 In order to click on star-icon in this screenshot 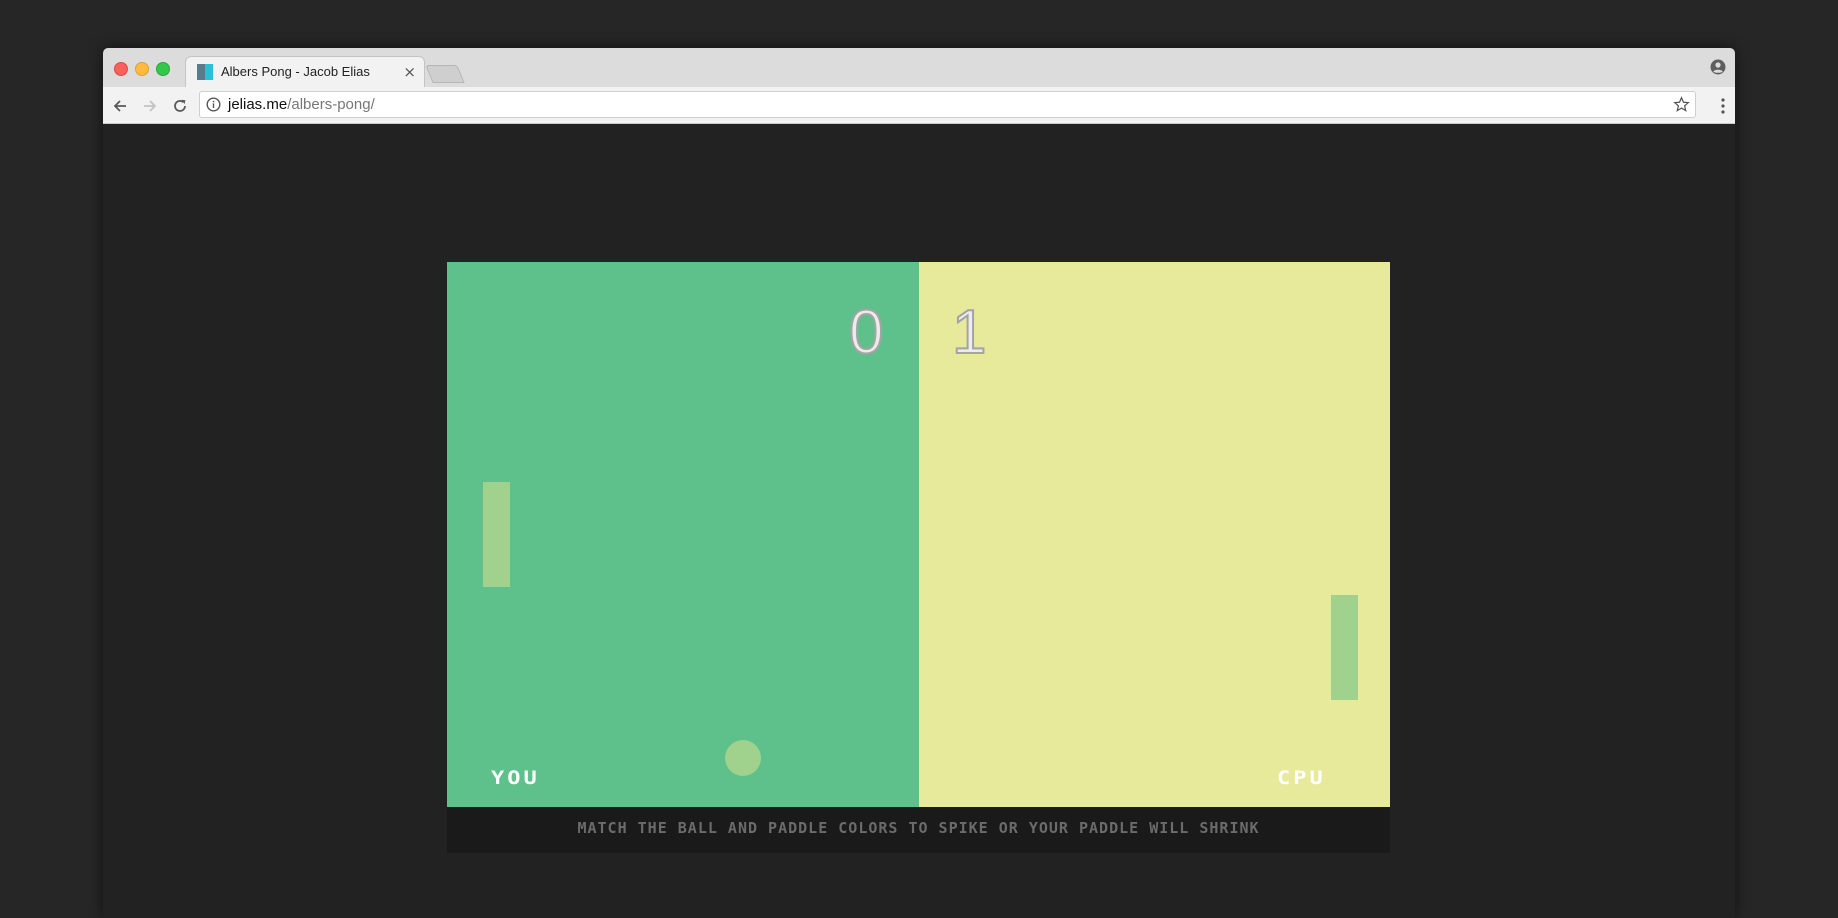, I will do `click(1681, 104)`.